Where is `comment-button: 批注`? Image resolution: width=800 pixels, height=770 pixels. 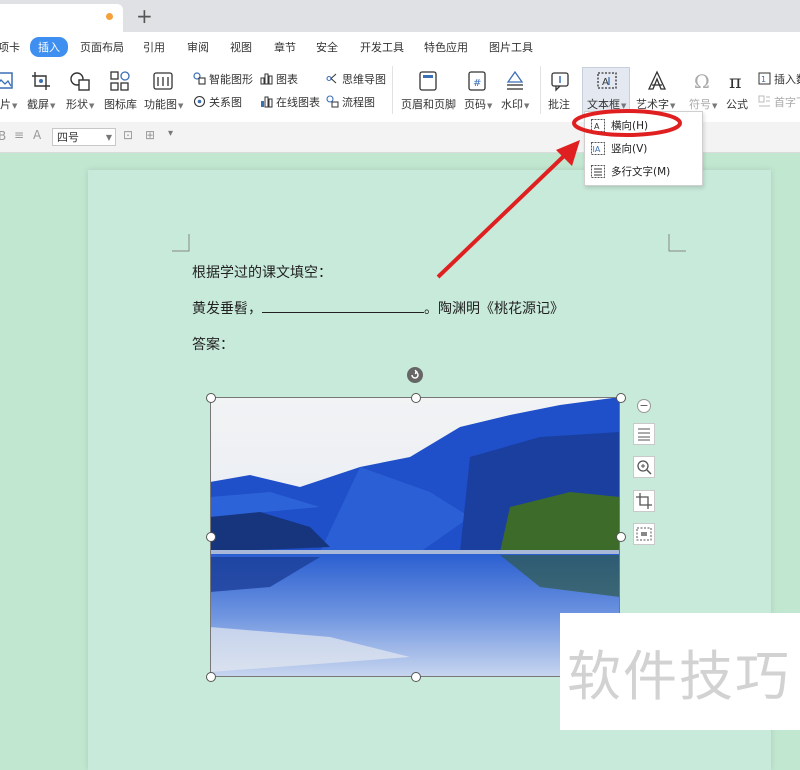 comment-button: 批注 is located at coordinates (559, 104).